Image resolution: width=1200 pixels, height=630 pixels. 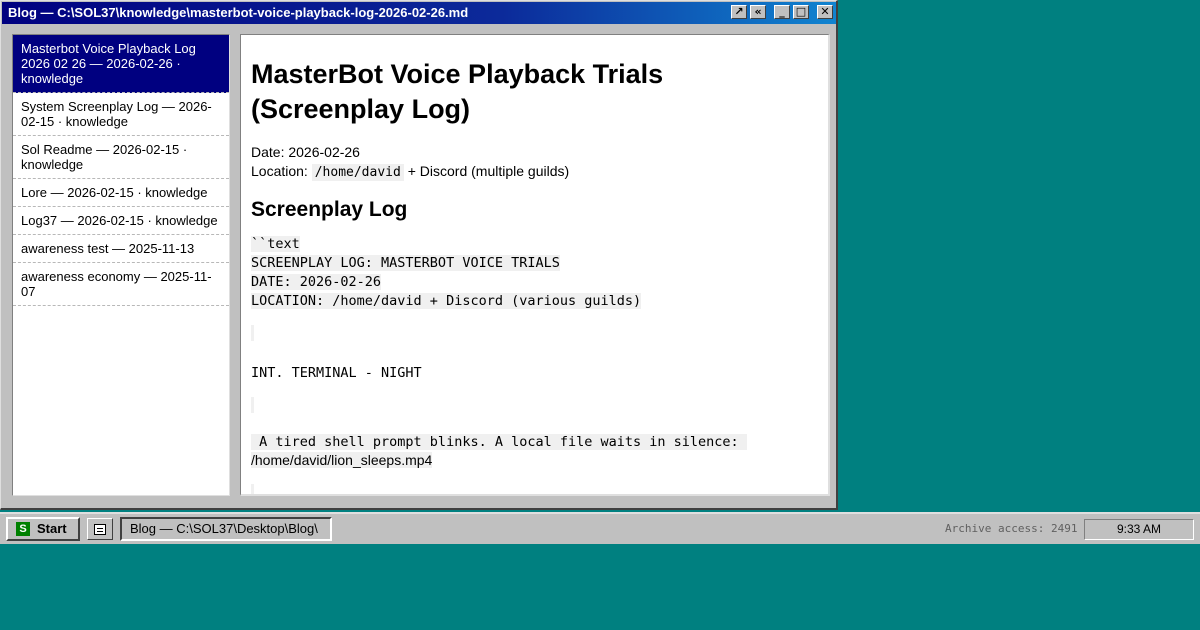 What do you see at coordinates (121, 249) in the screenshot?
I see `post-list-item-awareness-test: awareness test — 2025-11-13` at bounding box center [121, 249].